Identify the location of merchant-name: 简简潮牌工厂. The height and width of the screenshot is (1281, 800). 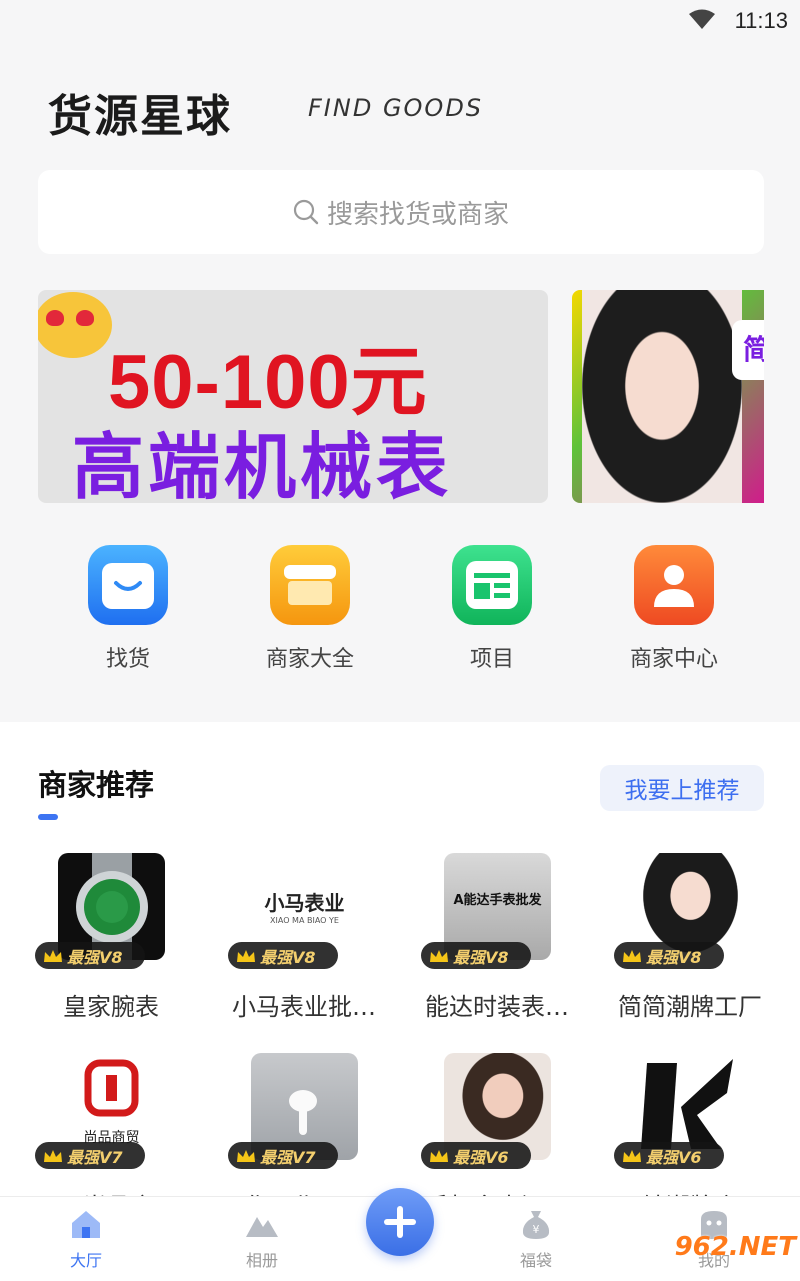
(690, 1007).